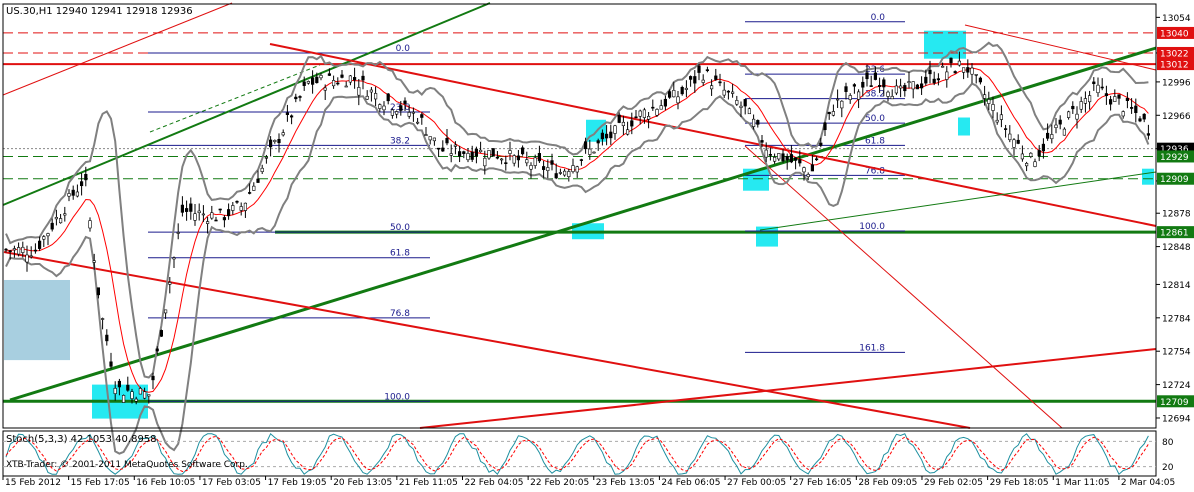 Image resolution: width=1194 pixels, height=492 pixels. What do you see at coordinates (165, 483) in the screenshot?
I see `x-tick-label-2: 16 Feb 10:05` at bounding box center [165, 483].